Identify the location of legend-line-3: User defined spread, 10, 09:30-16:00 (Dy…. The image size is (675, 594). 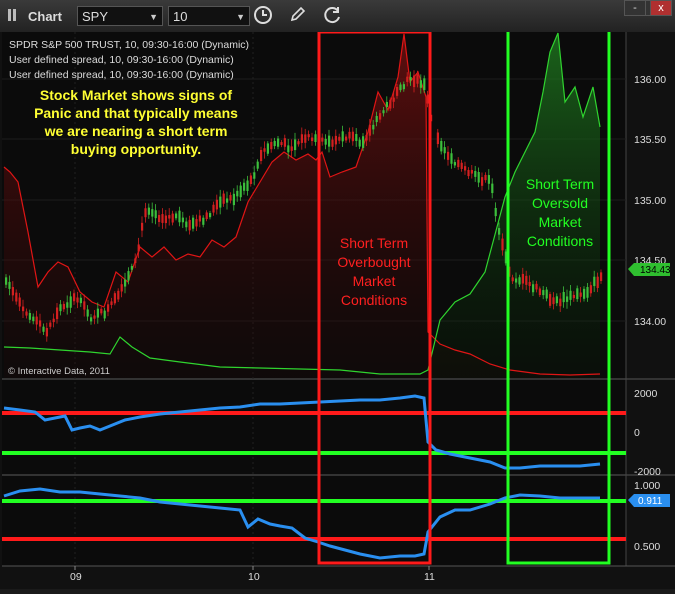
(121, 75).